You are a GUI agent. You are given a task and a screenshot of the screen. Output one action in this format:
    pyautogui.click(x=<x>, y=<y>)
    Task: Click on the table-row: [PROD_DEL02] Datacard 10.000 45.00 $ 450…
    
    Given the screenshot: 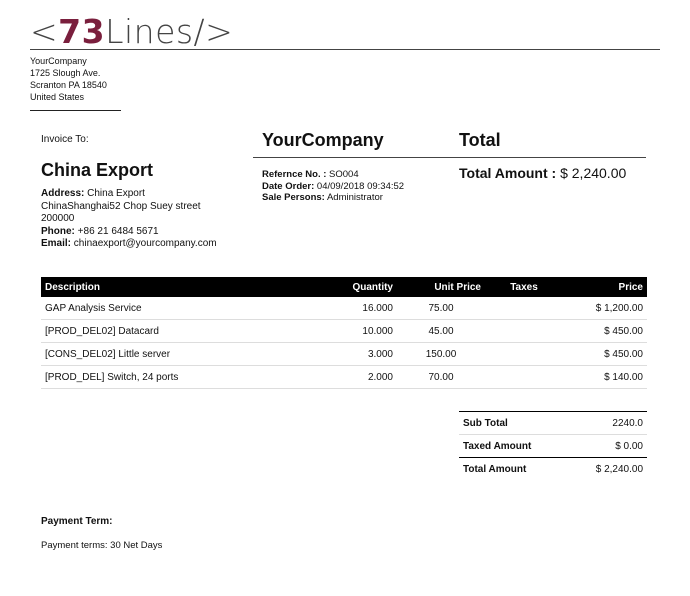 What is the action you would take?
    pyautogui.click(x=344, y=331)
    